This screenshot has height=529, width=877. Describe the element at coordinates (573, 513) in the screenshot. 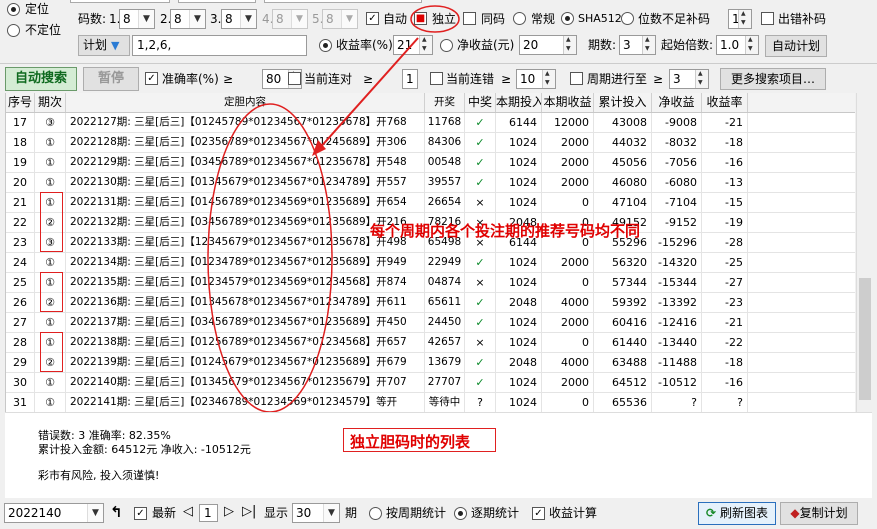

I see `income-calc-label: 收益计算` at that location.